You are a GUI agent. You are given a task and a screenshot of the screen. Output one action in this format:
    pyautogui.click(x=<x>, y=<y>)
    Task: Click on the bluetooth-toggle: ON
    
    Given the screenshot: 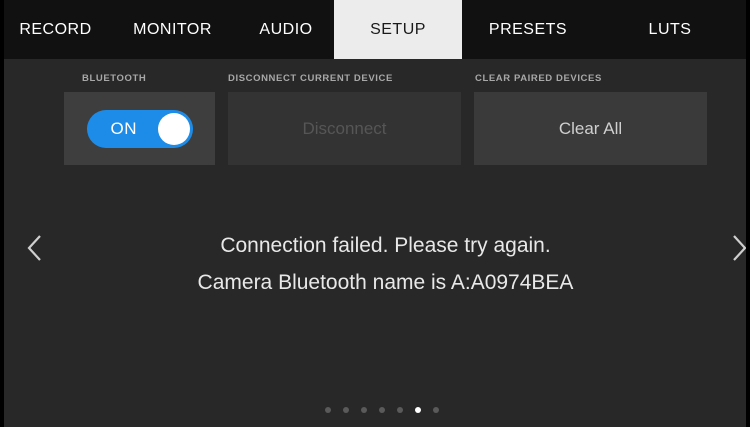 What is the action you would take?
    pyautogui.click(x=139, y=128)
    